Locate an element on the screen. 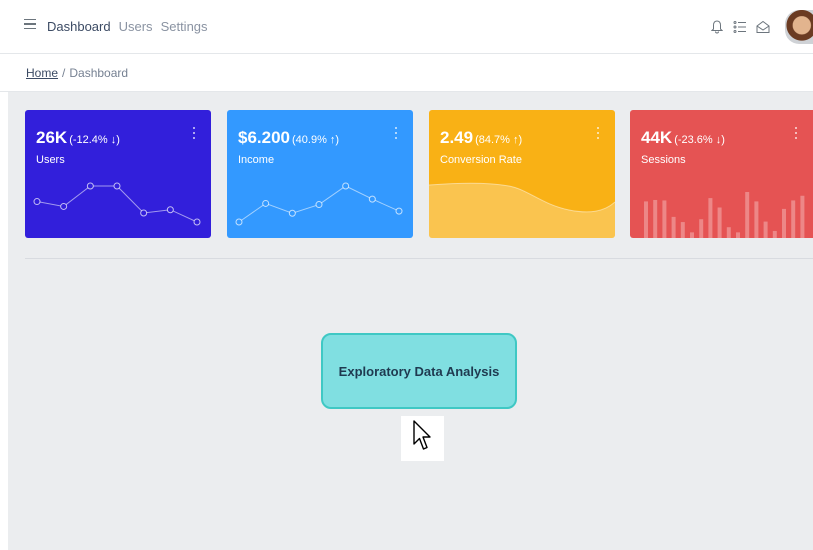  header-icons is located at coordinates (761, 27).